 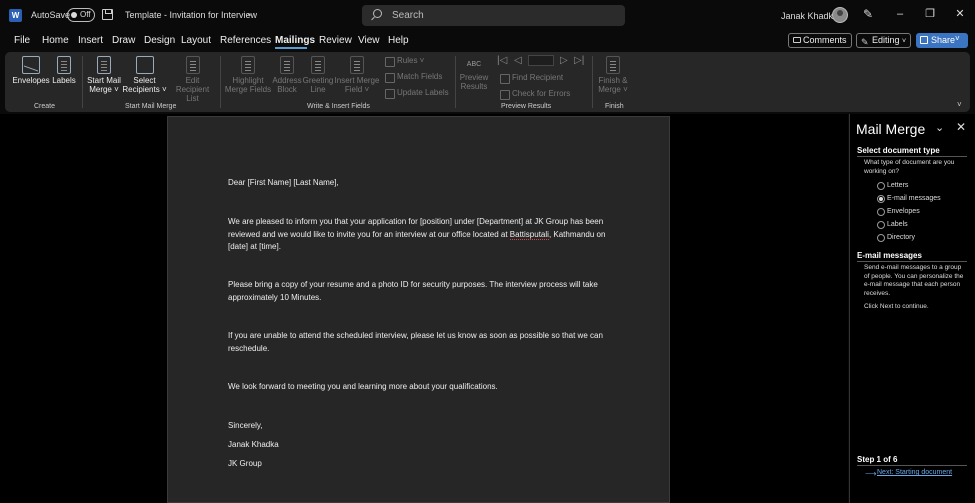 I want to click on next-starting-document-link: ⟶ Next: Starting document, so click(x=909, y=473).